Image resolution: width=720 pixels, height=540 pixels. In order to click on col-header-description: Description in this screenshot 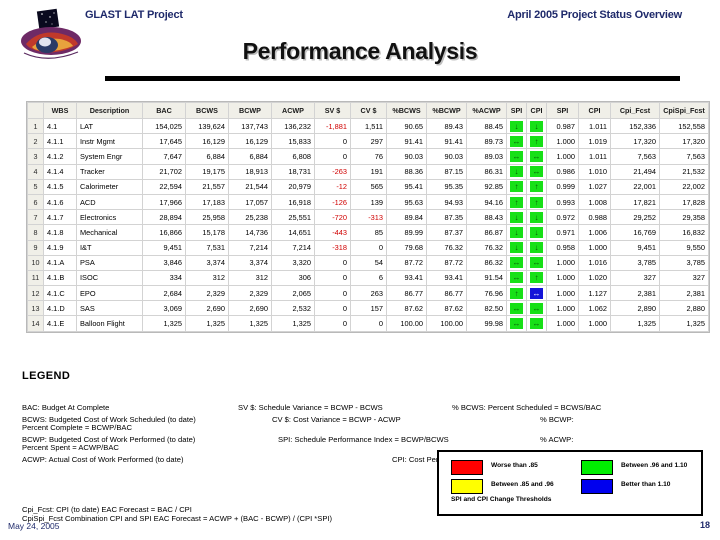, I will do `click(109, 110)`.